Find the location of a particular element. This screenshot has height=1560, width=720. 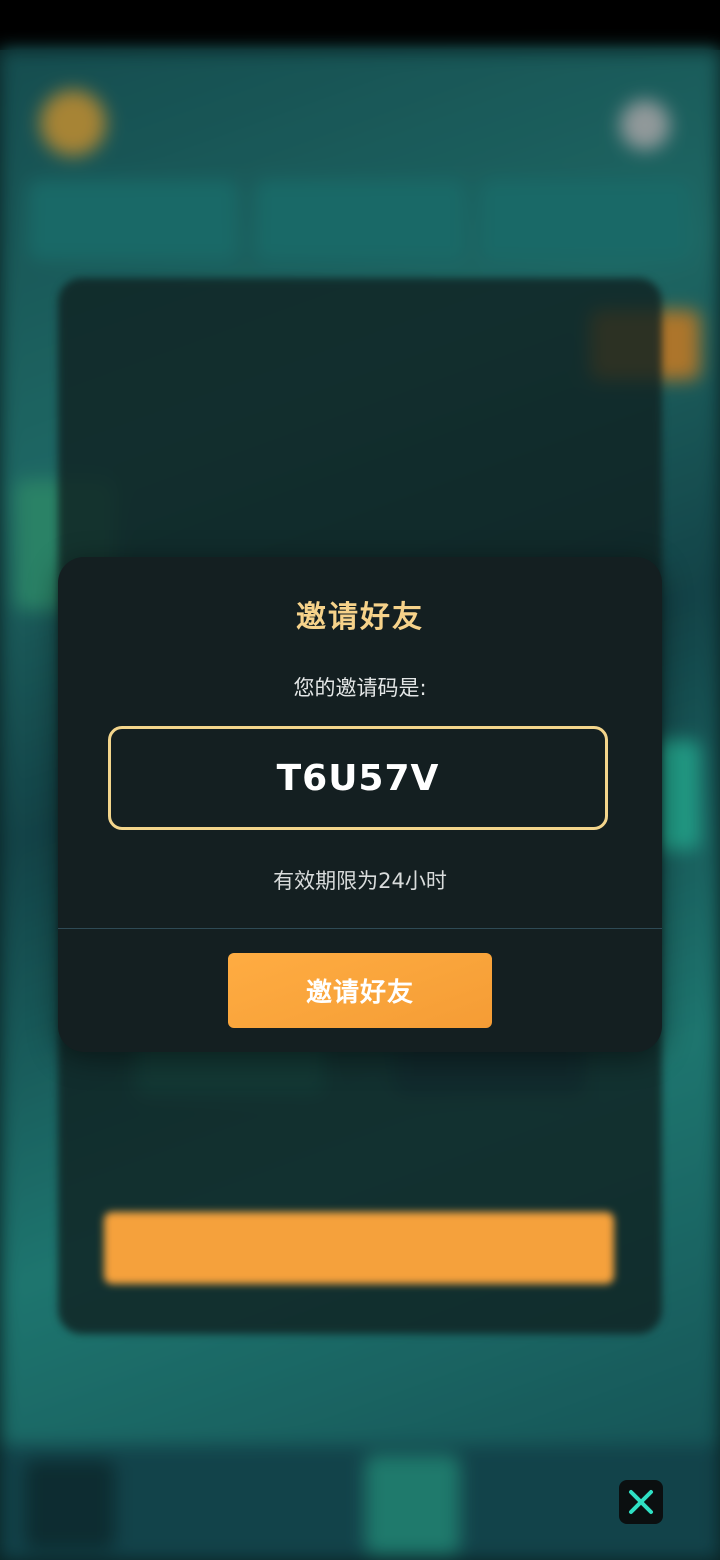

close-icon is located at coordinates (641, 1502).